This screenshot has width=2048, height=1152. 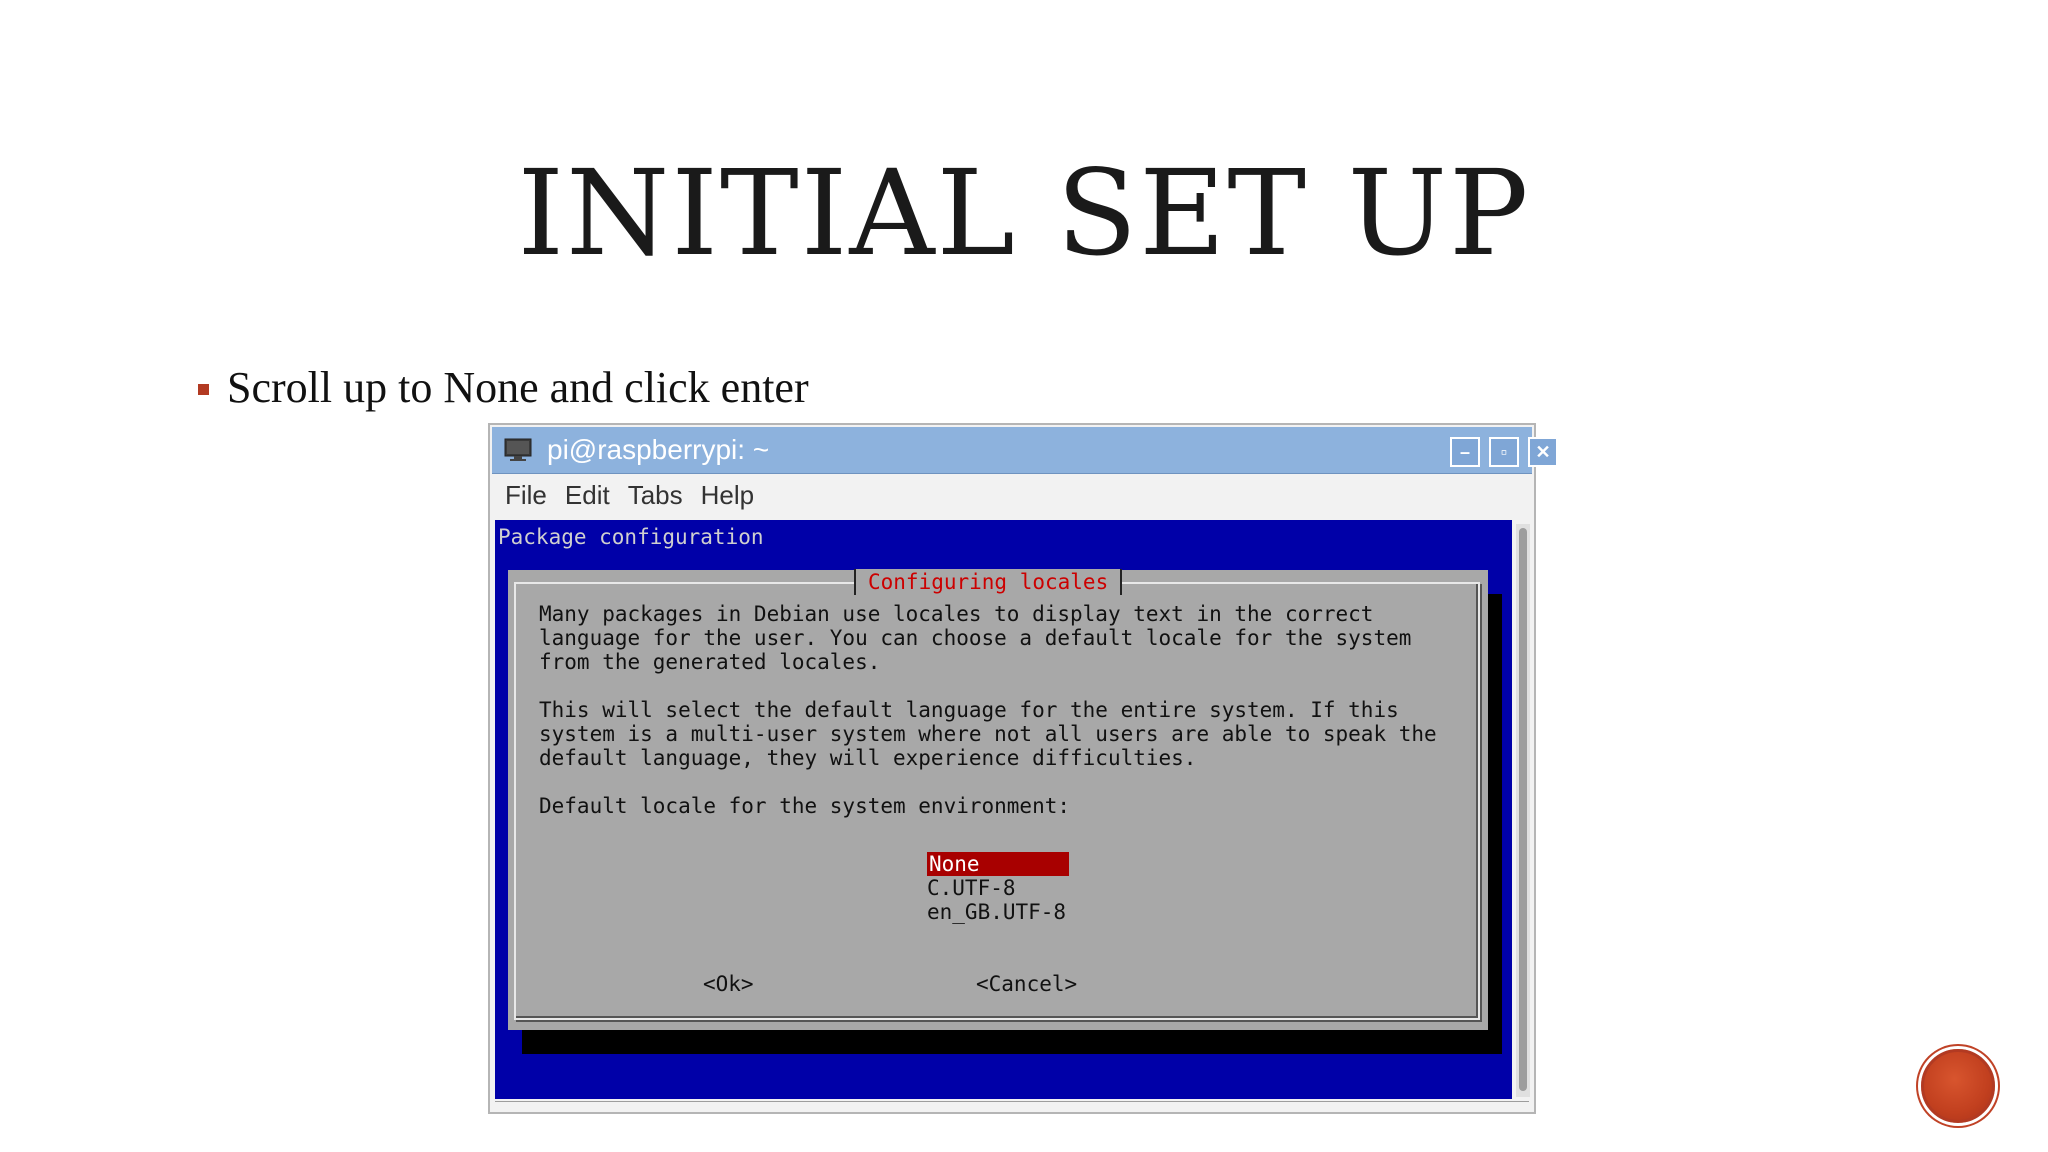 What do you see at coordinates (1025, 450) in the screenshot?
I see `window-titlebar: pi@raspberrypi: ~ – ▫ ✕` at bounding box center [1025, 450].